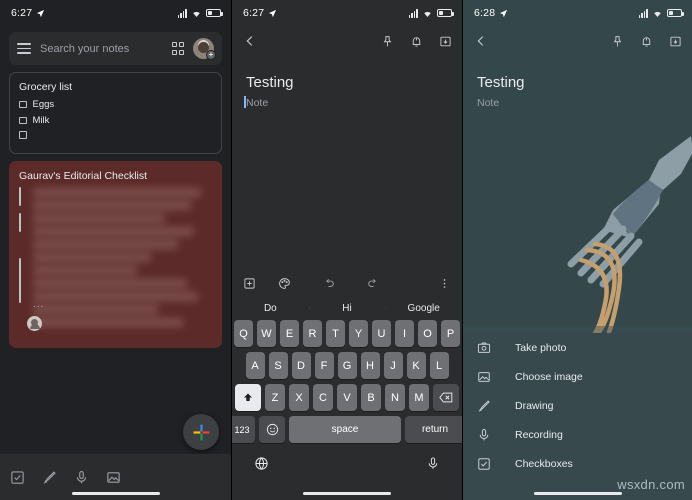 The width and height of the screenshot is (692, 500). What do you see at coordinates (444, 283) in the screenshot?
I see `more-vert-icon` at bounding box center [444, 283].